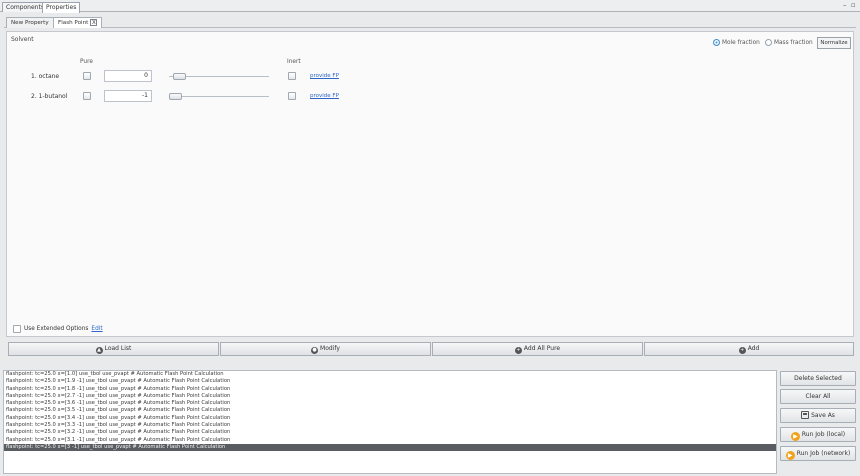 Image resolution: width=860 pixels, height=476 pixels. I want to click on clear-all-button: Clear All, so click(818, 396).